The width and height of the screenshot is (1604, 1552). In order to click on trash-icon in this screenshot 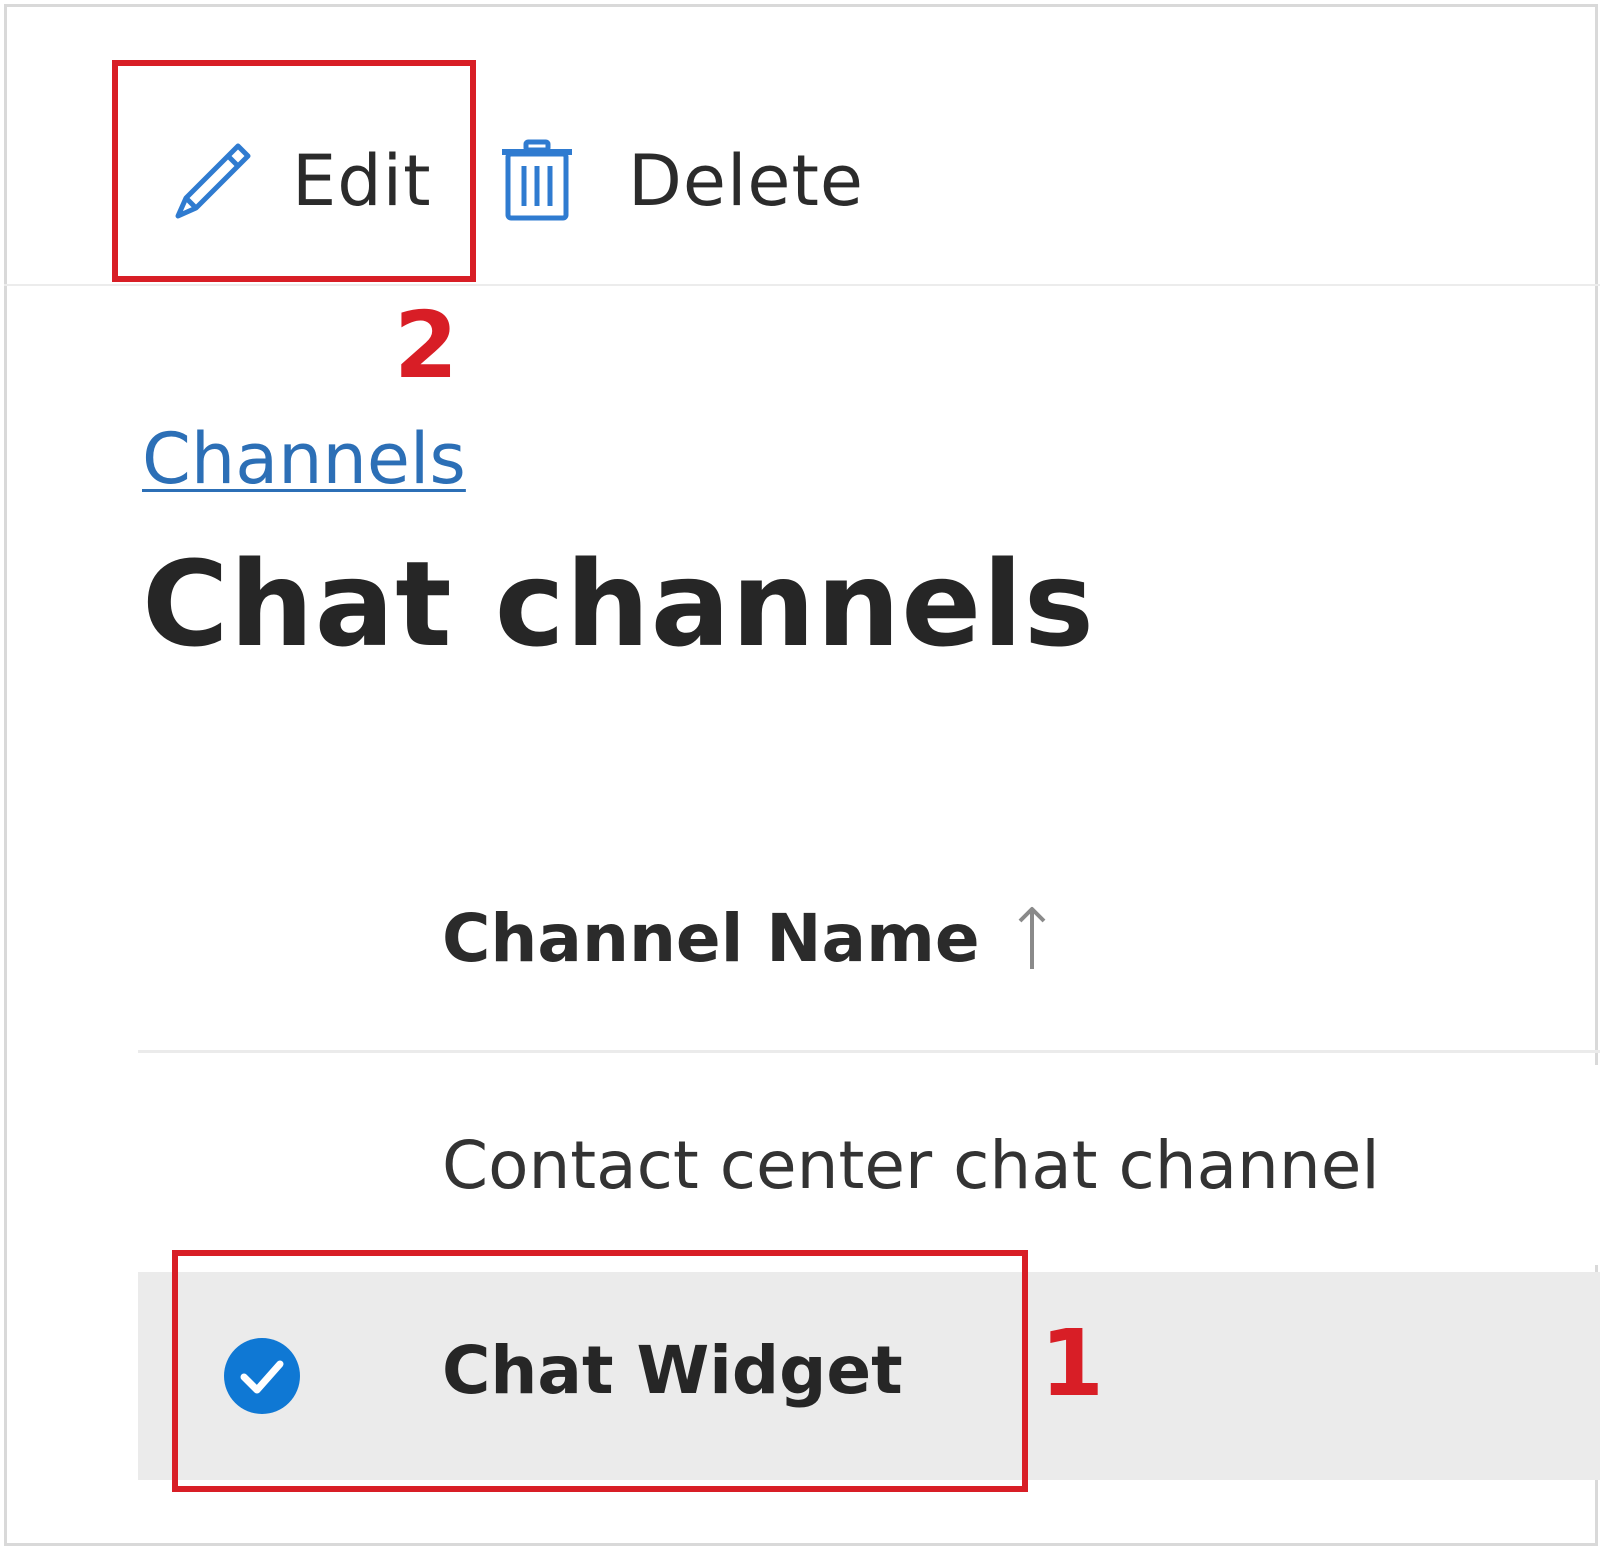, I will do `click(537, 181)`.